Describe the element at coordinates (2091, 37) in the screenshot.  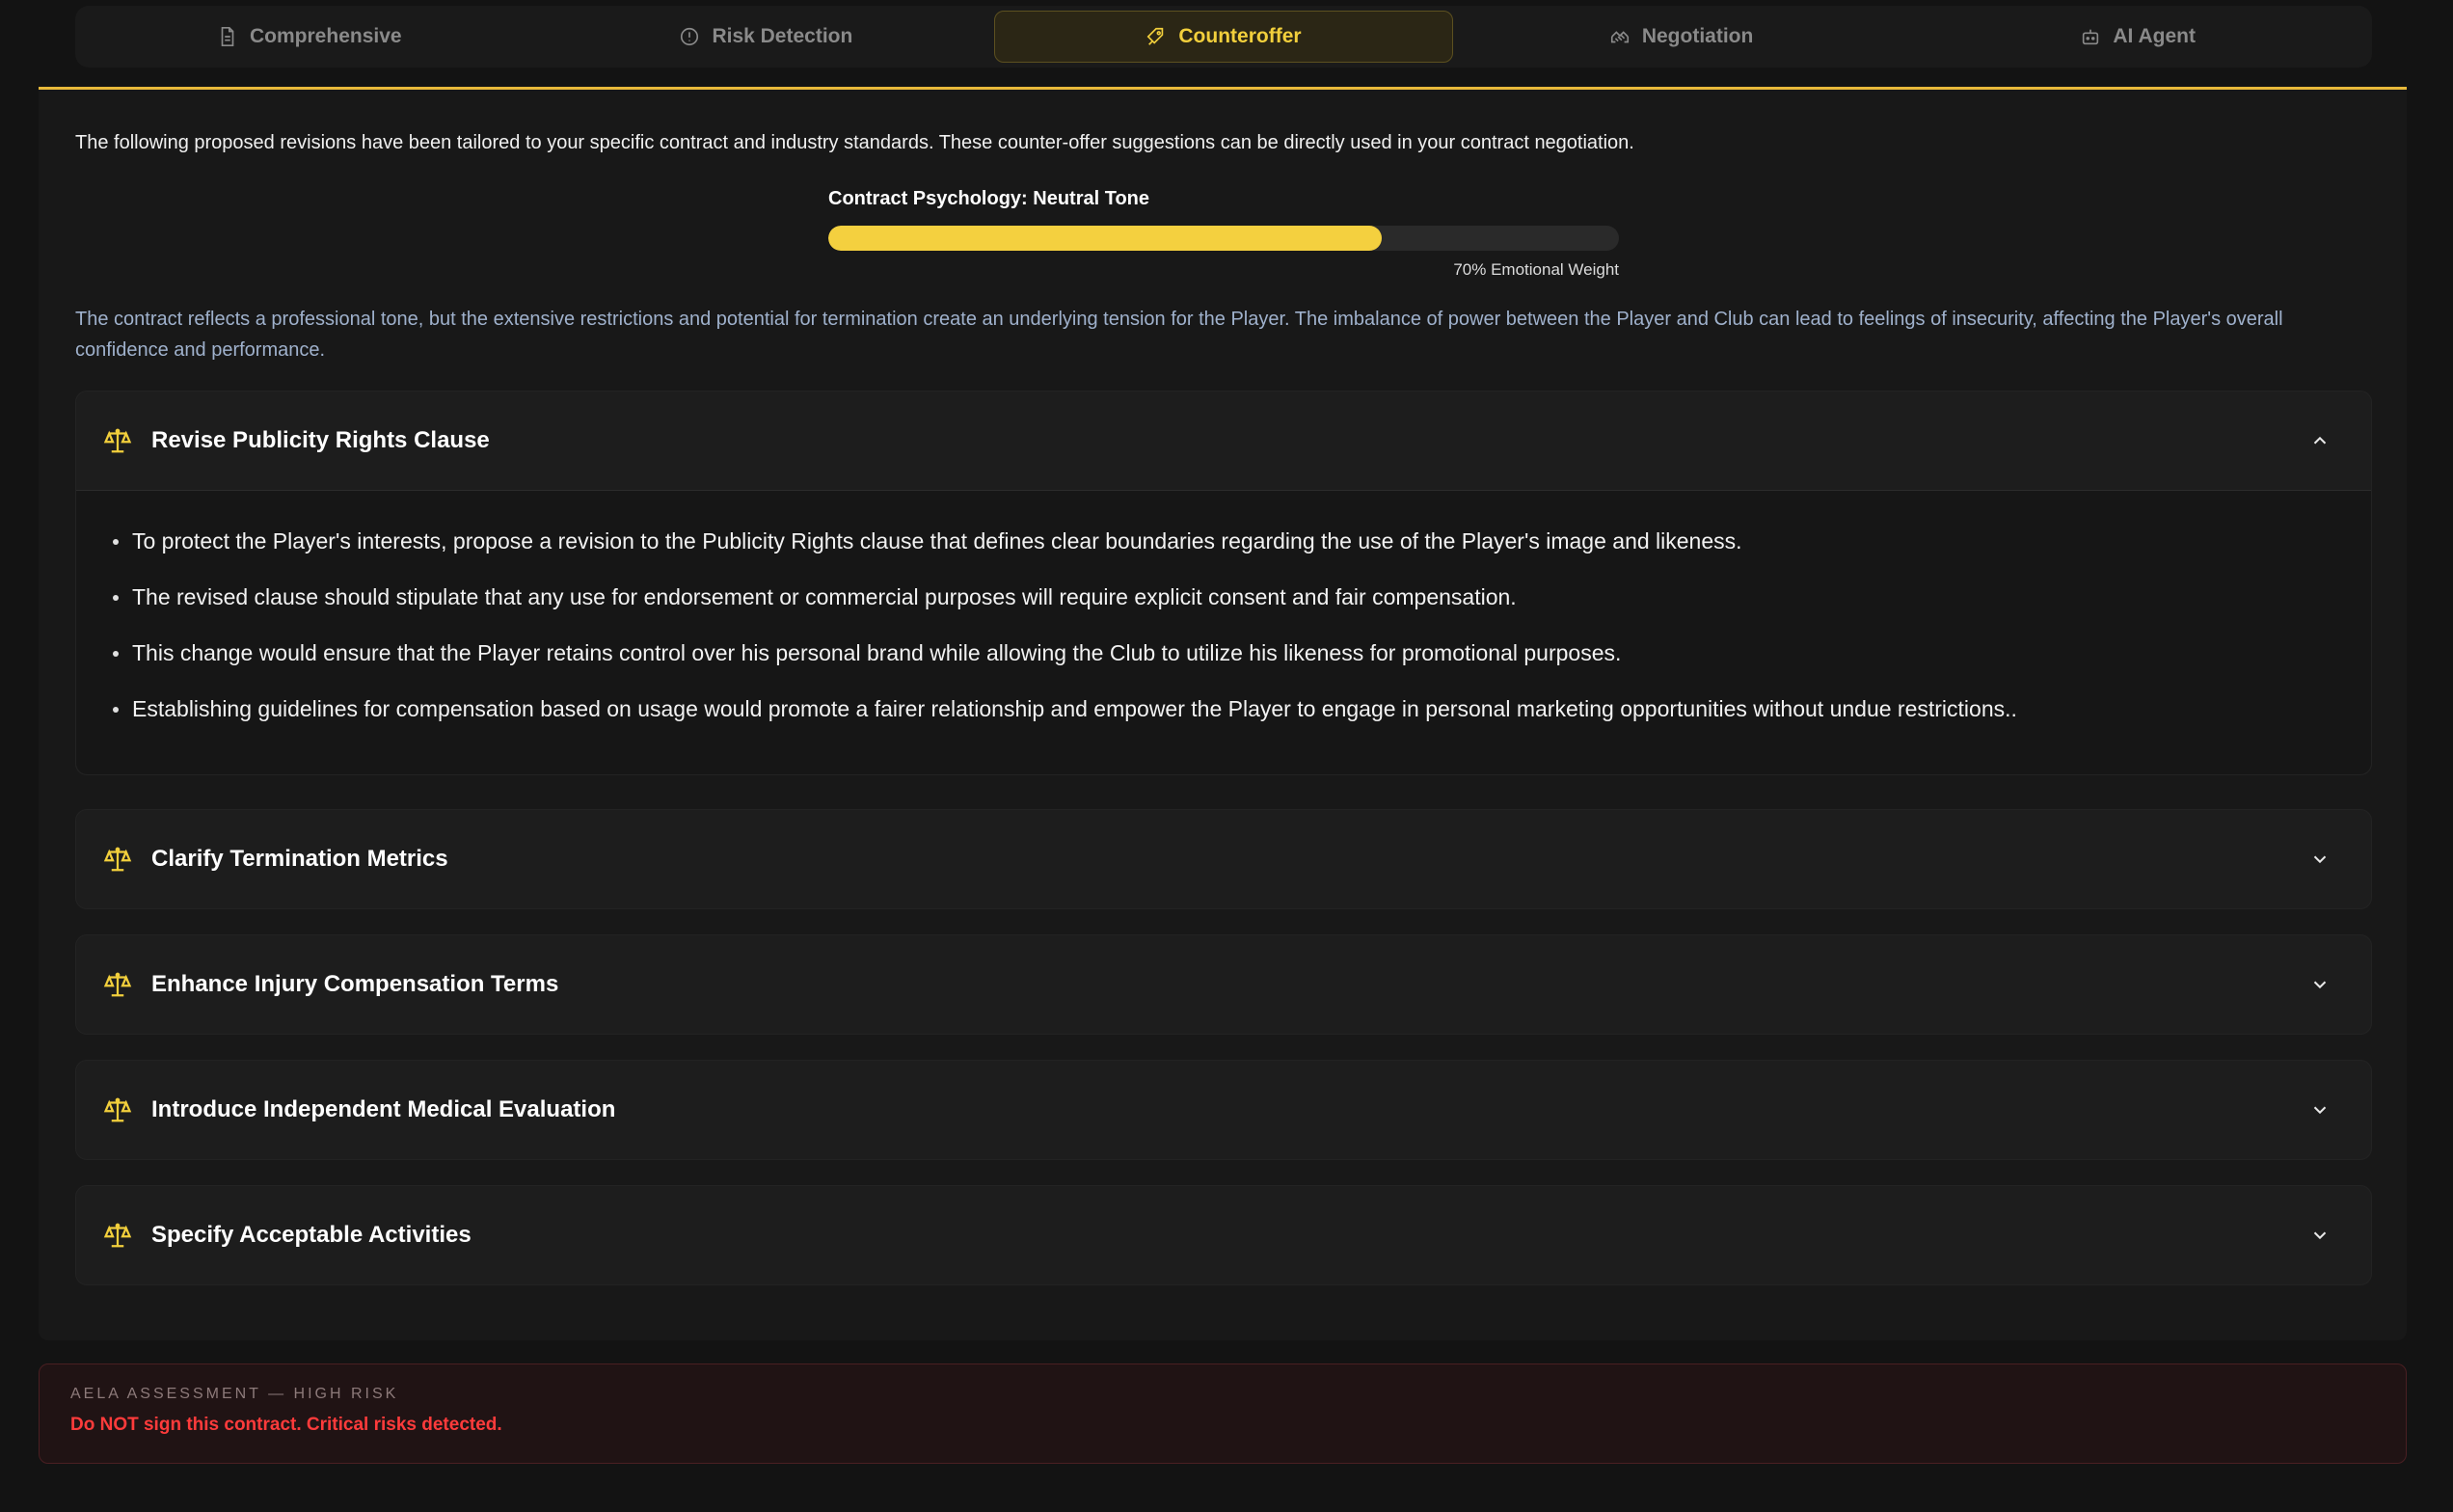
I see `bot-icon` at that location.